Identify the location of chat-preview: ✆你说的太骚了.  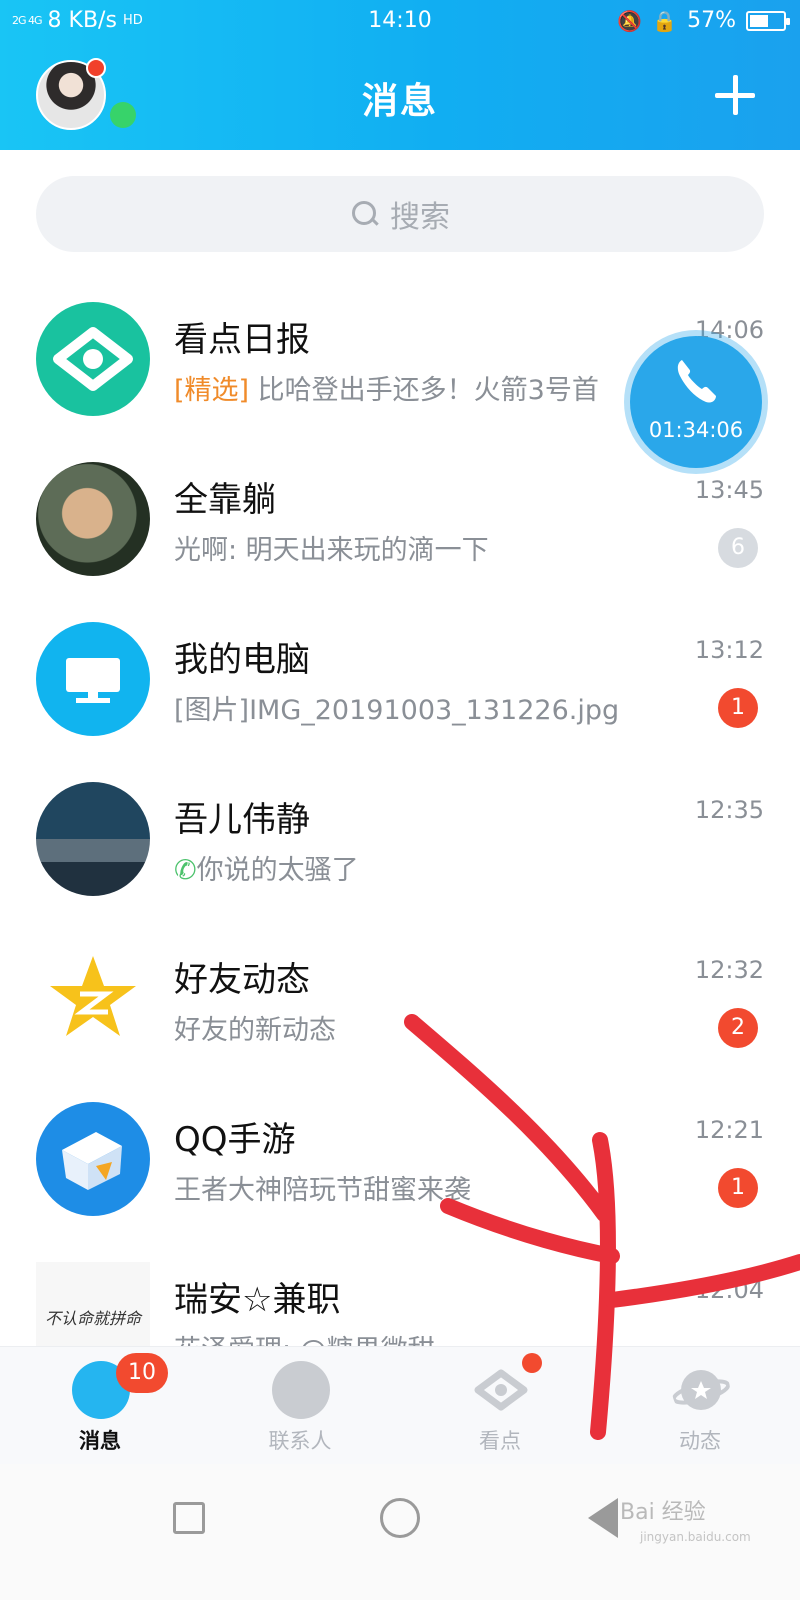
(409, 867).